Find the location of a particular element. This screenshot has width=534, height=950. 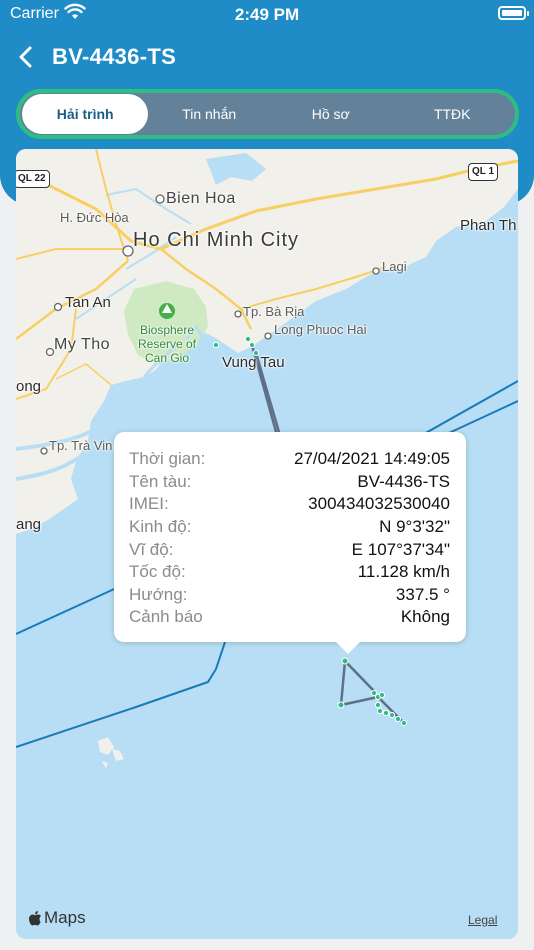

info-label: Cảnh báo is located at coordinates (166, 617).